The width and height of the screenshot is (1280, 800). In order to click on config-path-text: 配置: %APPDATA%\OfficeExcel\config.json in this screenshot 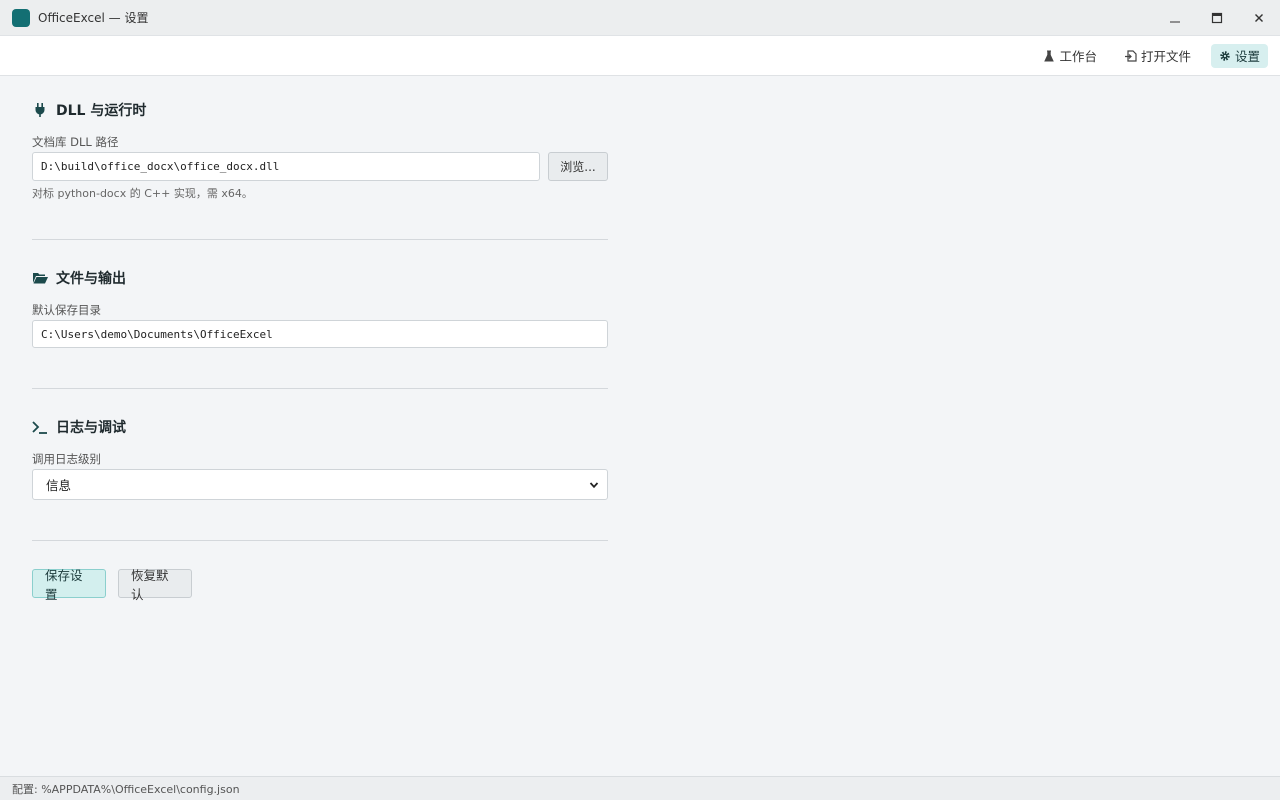, I will do `click(126, 789)`.